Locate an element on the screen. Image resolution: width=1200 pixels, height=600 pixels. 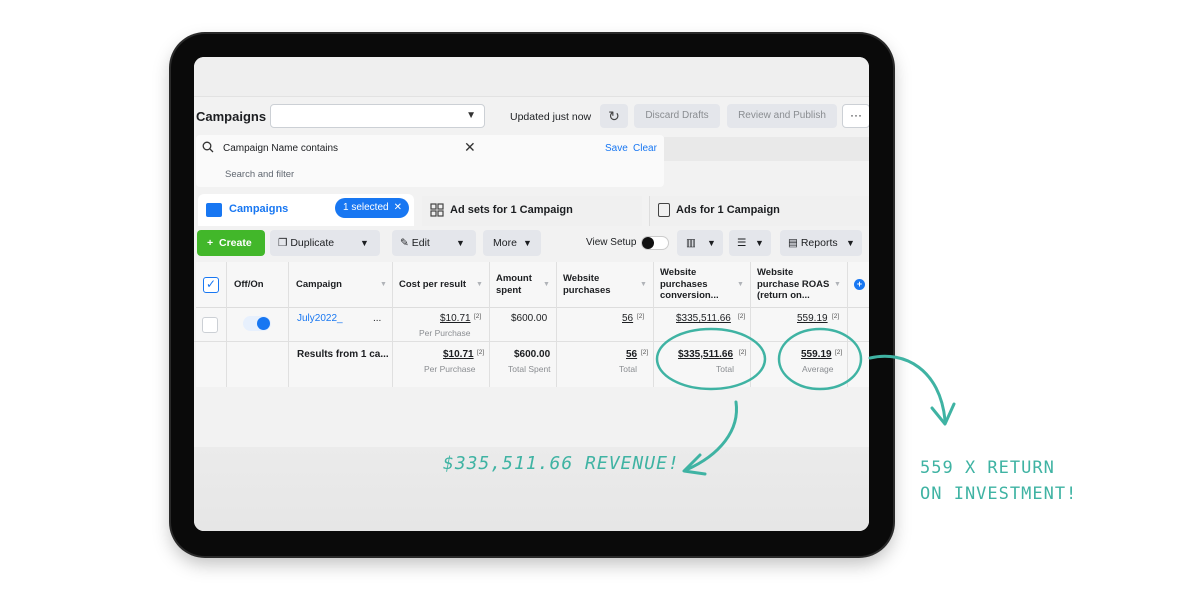
duplicate-label: Duplicate is located at coordinates (312, 243).